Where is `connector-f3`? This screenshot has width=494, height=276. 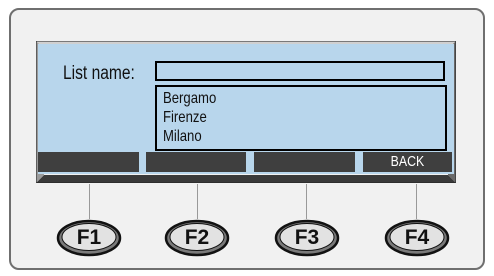 connector-f3 is located at coordinates (306, 201).